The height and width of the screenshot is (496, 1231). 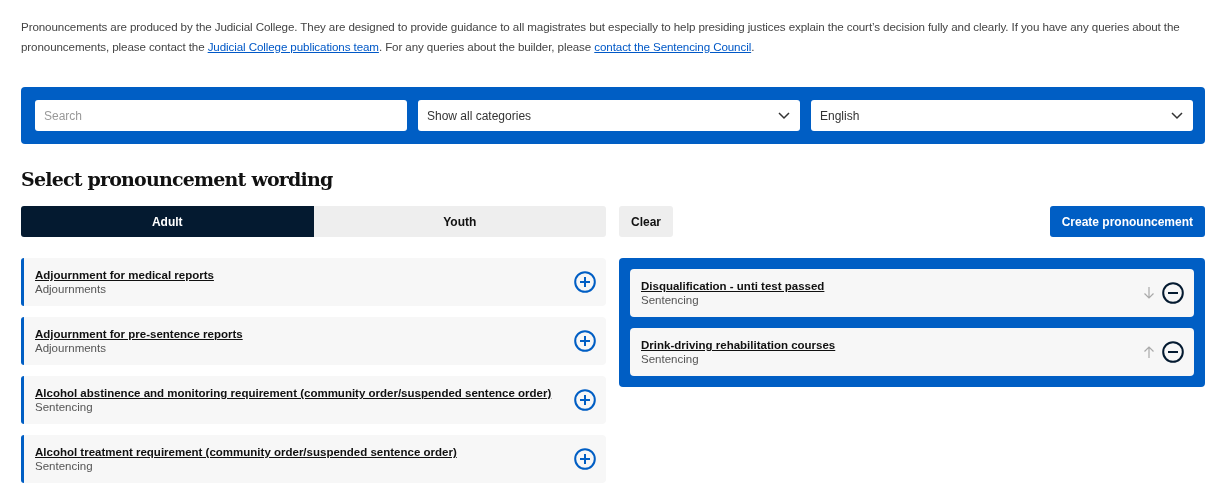 I want to click on pronouncement-title: Adjournment for pre-sentence reports, so click(x=304, y=334).